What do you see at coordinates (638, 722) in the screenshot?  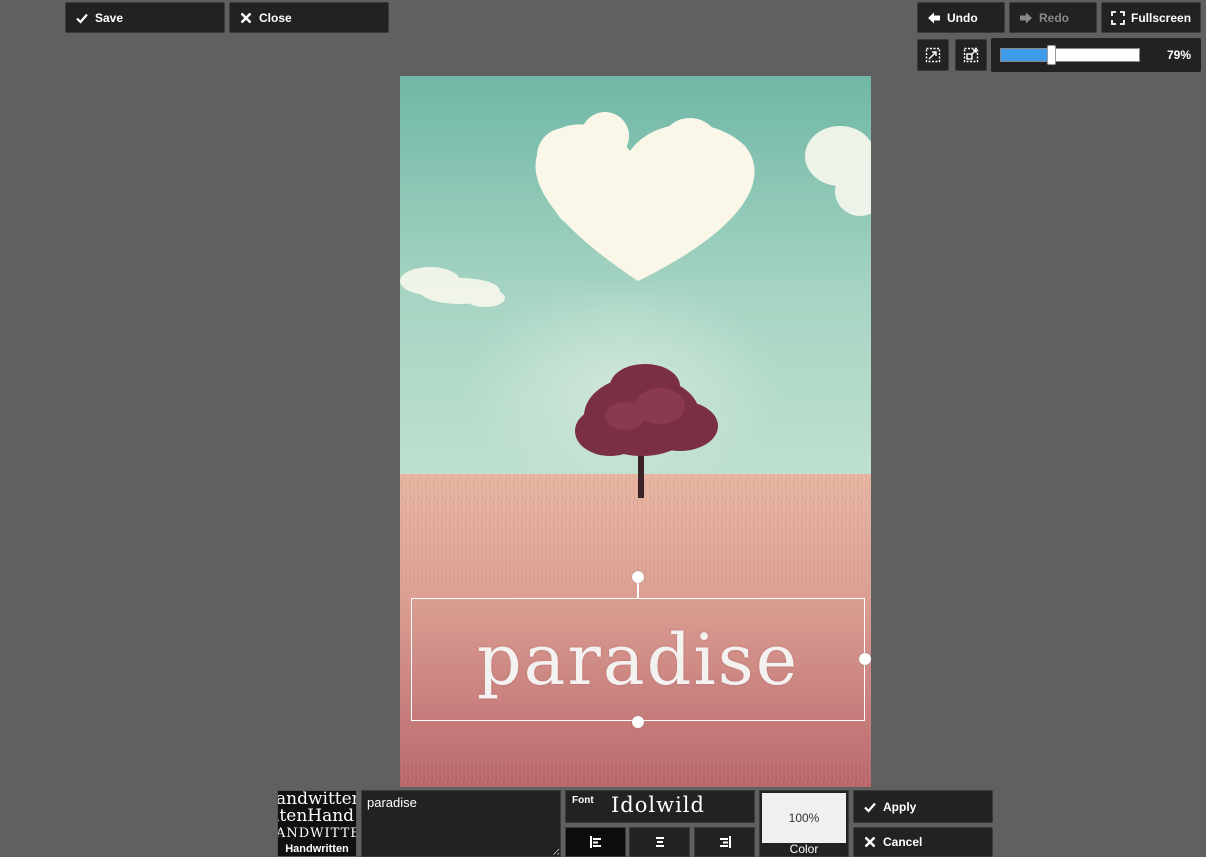 I see `resize-handle-bottom` at bounding box center [638, 722].